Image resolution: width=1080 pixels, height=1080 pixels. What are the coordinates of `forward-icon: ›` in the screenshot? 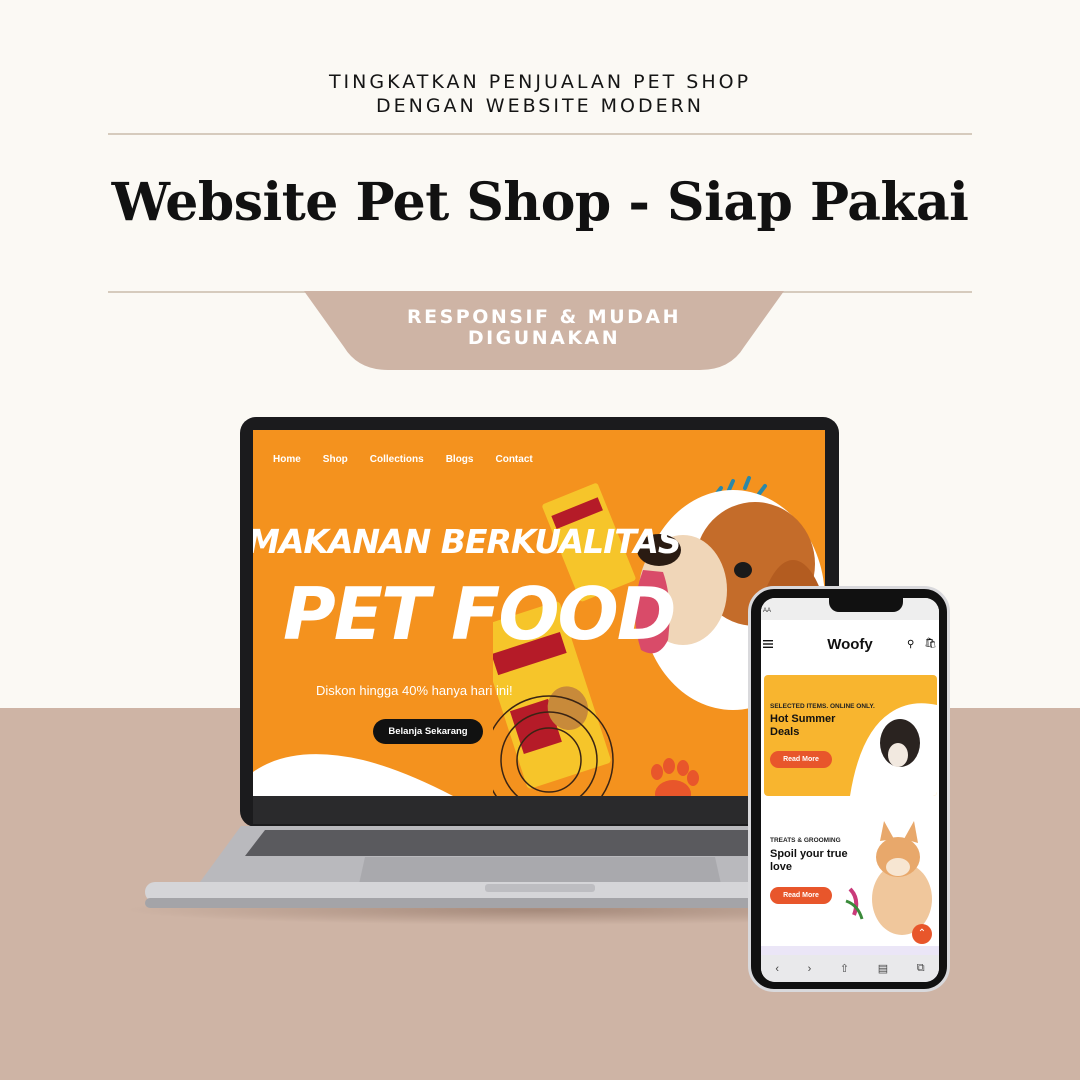 It's located at (810, 969).